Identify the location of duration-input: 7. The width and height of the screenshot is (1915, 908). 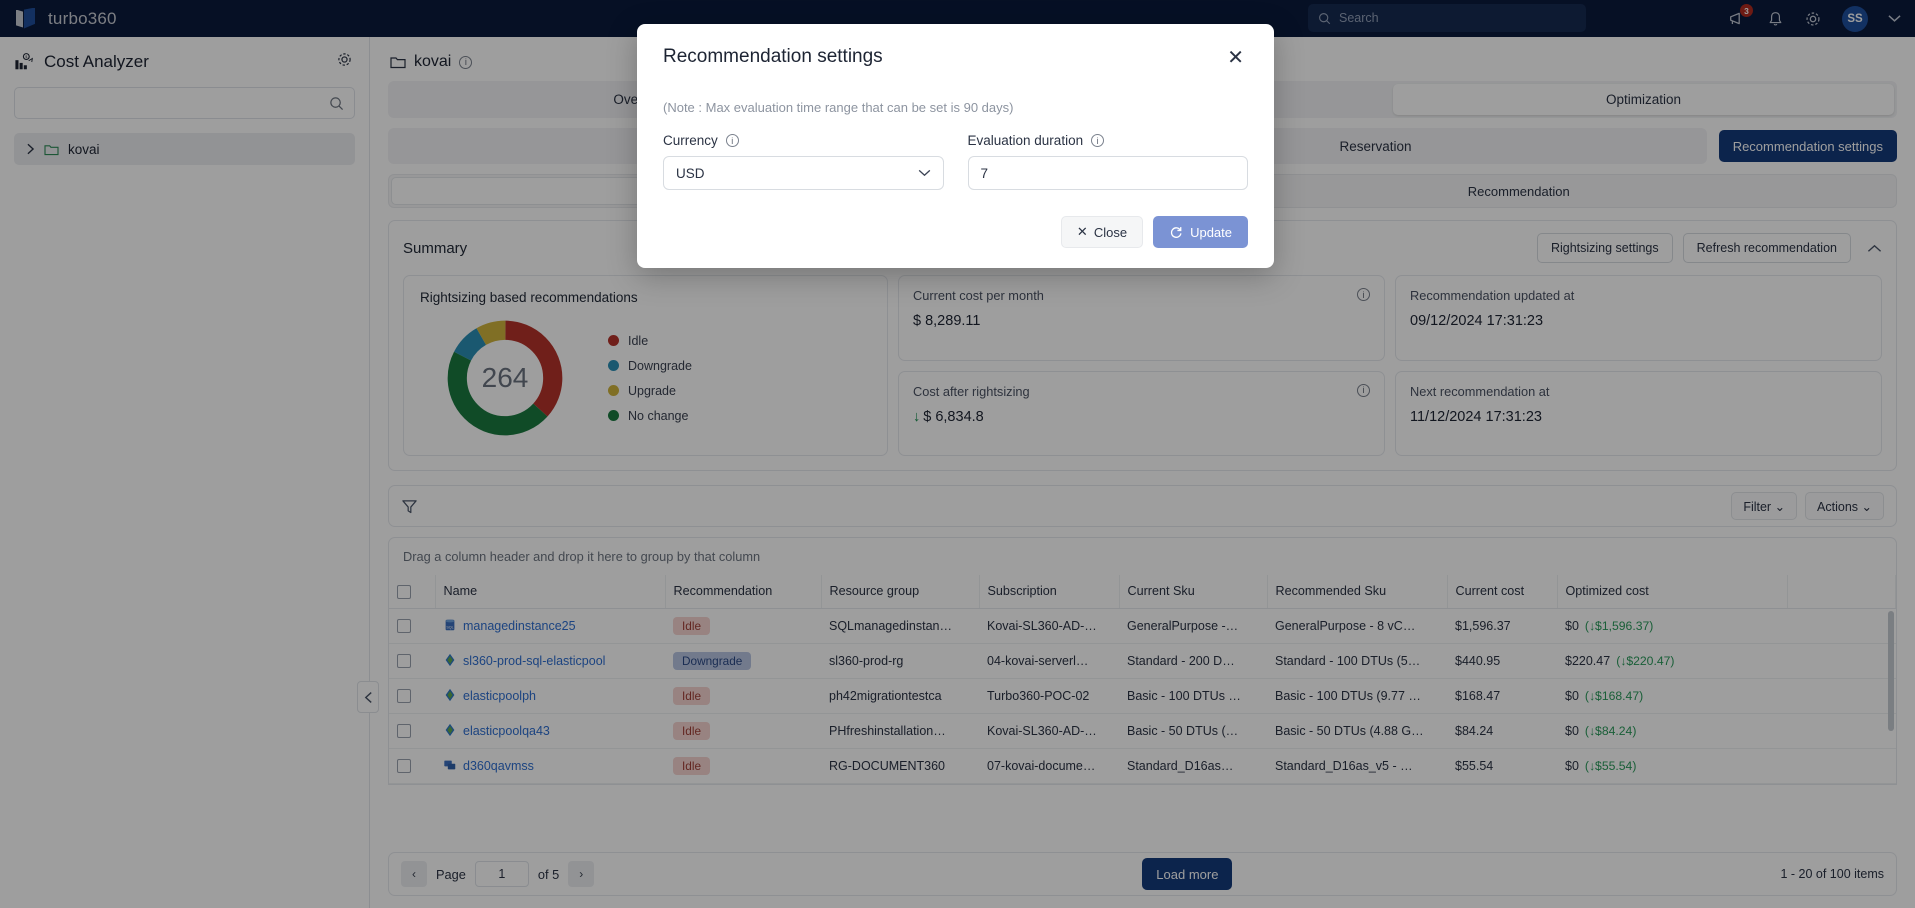
(1107, 173).